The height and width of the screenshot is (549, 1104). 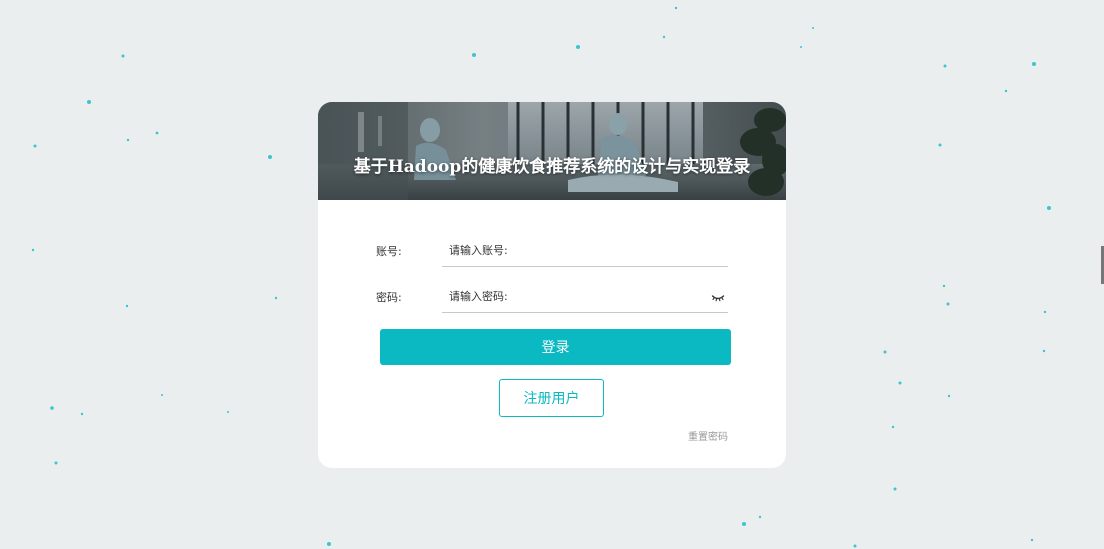 I want to click on account-input, so click(x=585, y=251).